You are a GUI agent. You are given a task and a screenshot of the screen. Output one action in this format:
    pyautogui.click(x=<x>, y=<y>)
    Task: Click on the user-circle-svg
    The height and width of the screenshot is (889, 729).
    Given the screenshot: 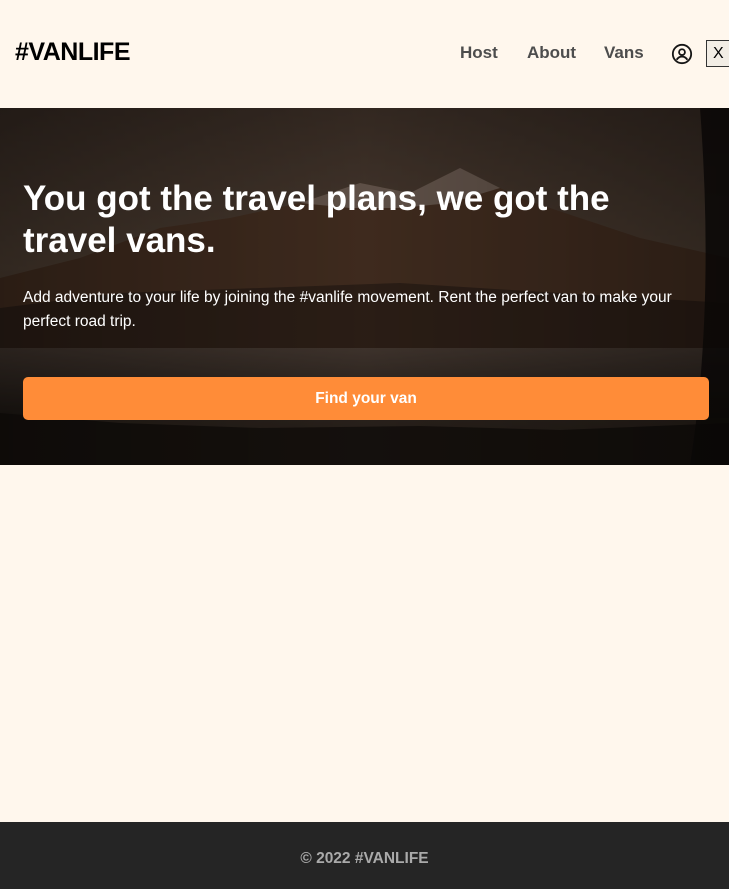 What is the action you would take?
    pyautogui.click(x=682, y=54)
    